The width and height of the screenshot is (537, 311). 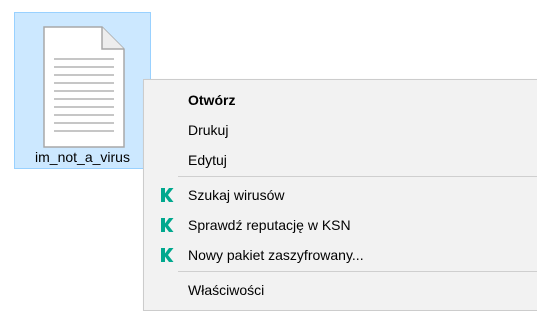 I want to click on menu-item-scan-viruses: Szukaj wirusów, so click(x=340, y=195).